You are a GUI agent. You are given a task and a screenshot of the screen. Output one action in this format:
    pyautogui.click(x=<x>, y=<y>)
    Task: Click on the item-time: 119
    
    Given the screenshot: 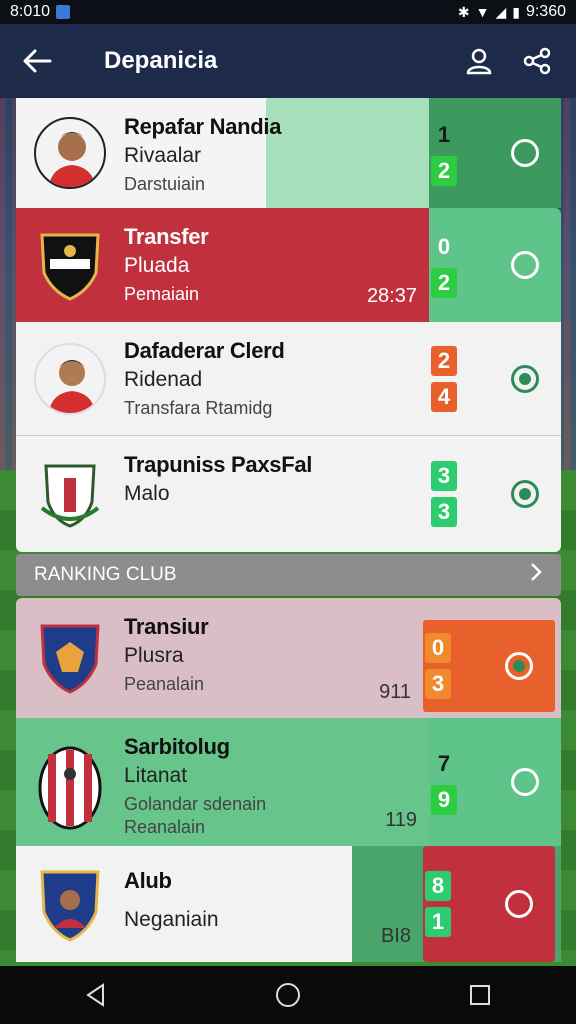 What is the action you would take?
    pyautogui.click(x=401, y=820)
    